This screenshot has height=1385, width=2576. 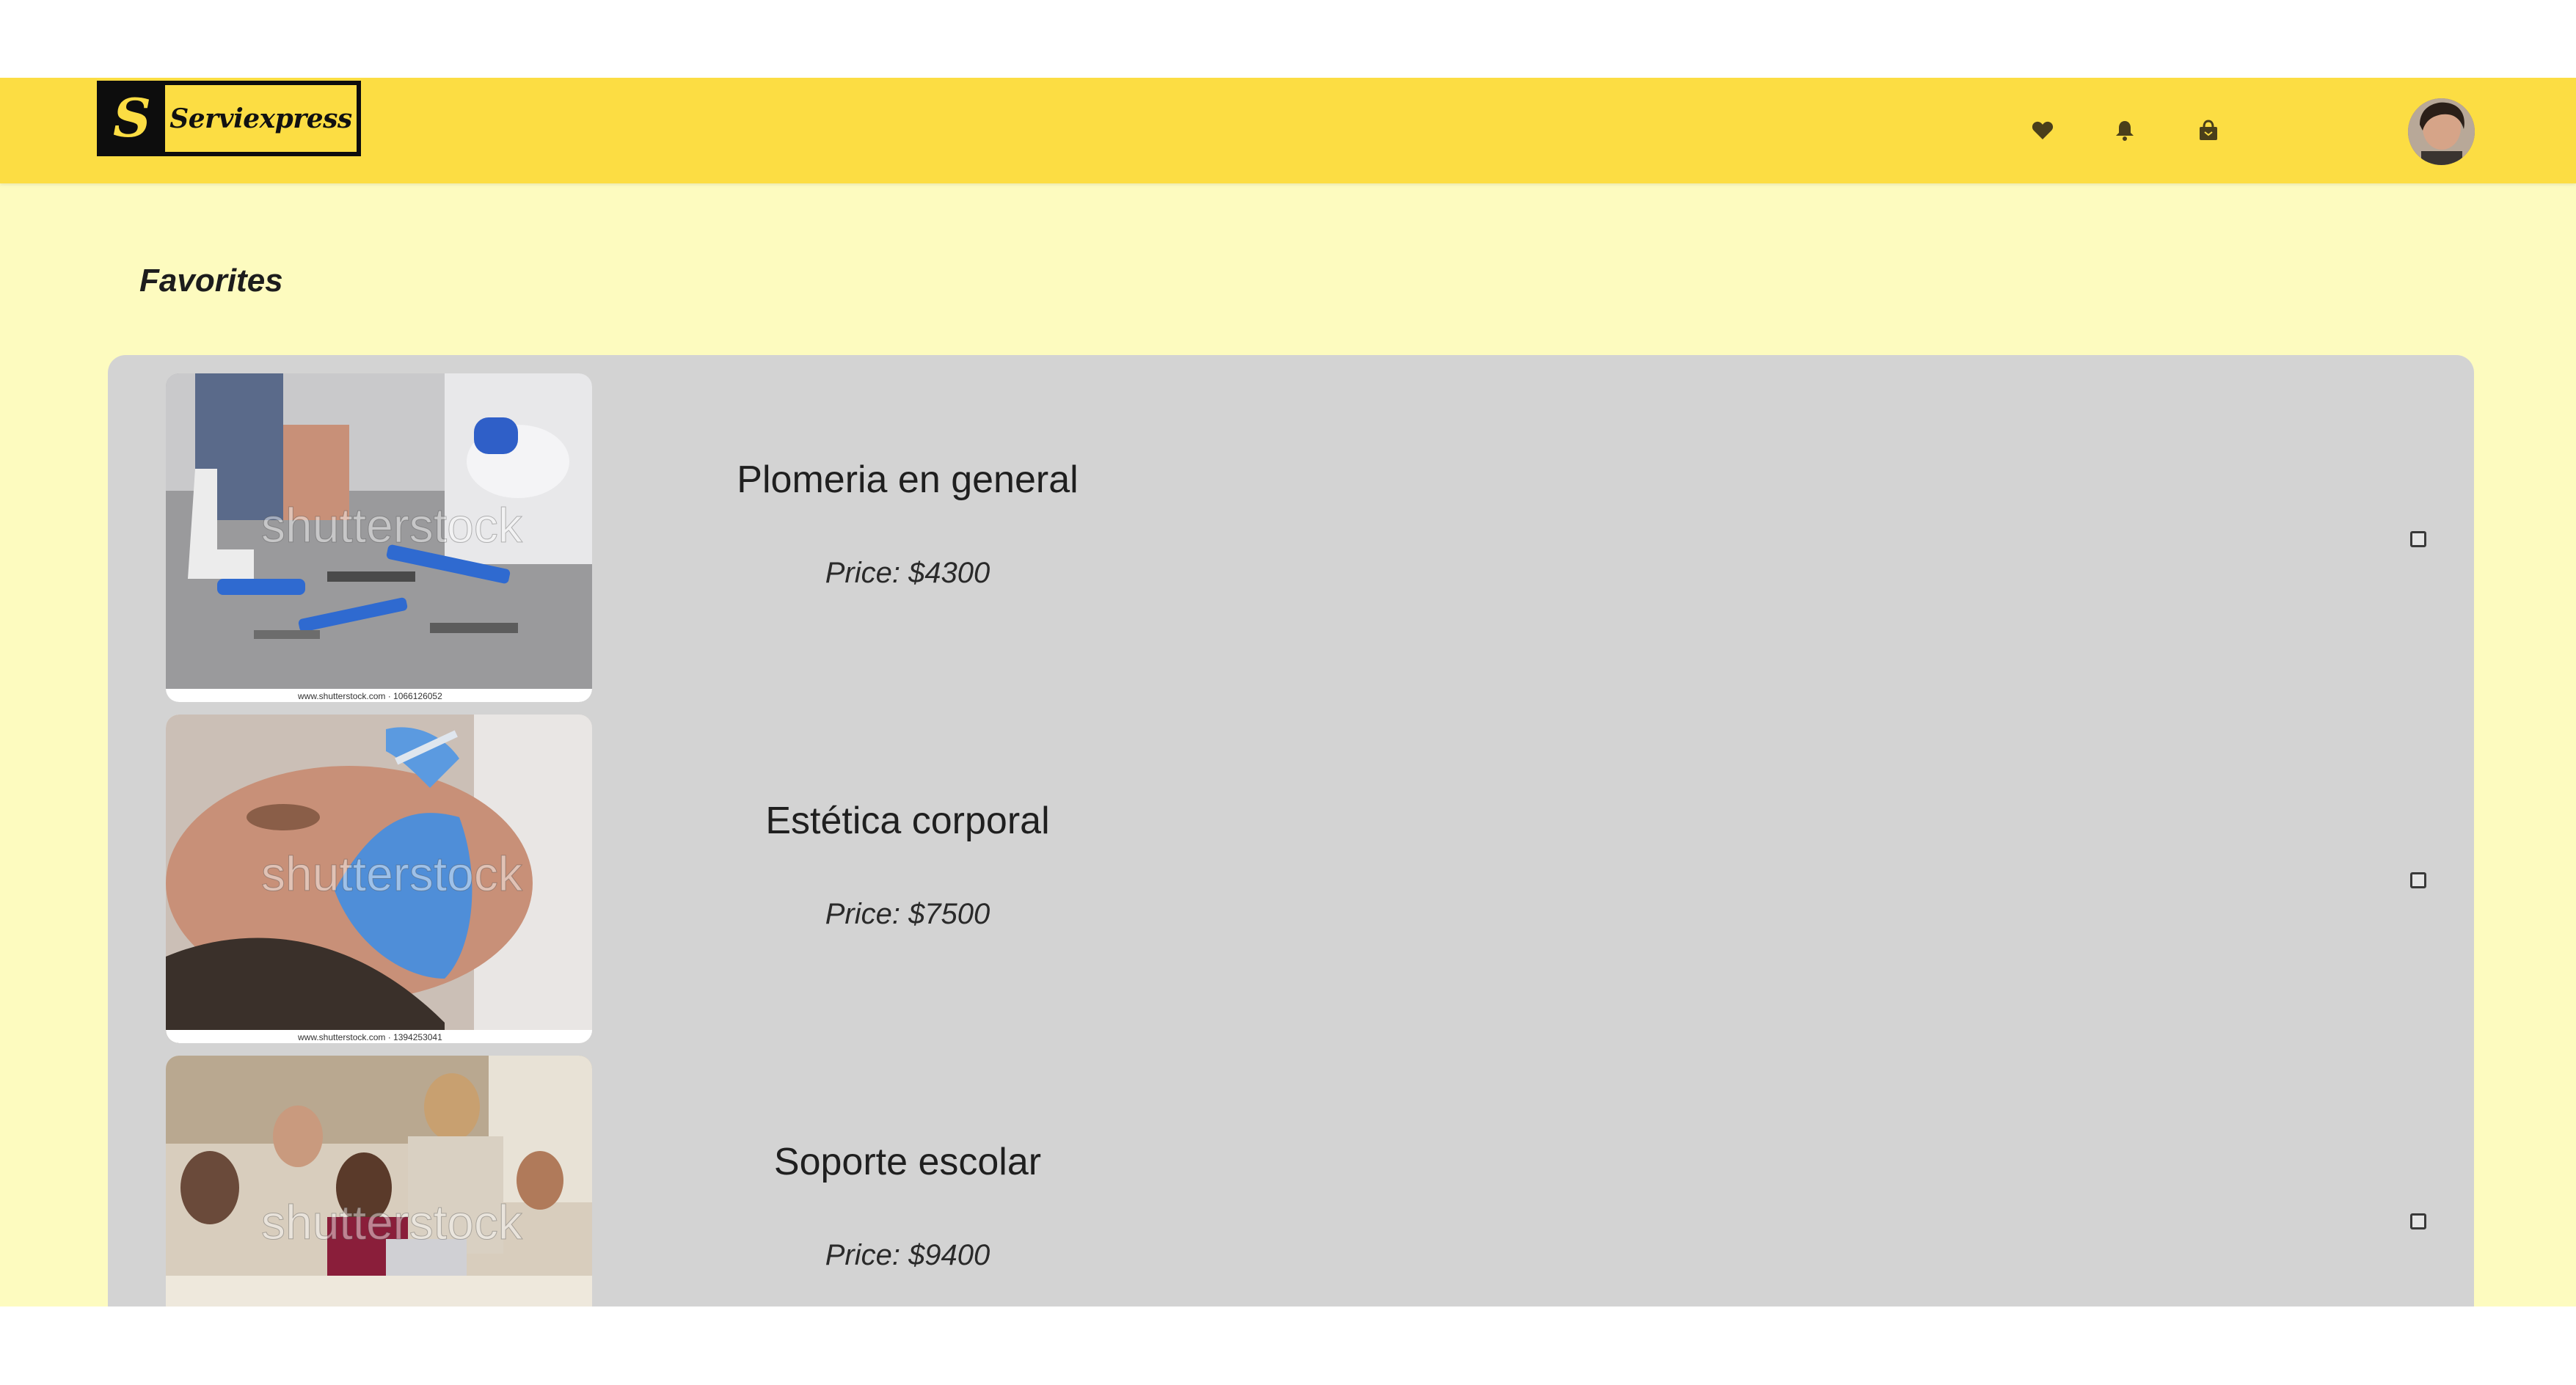 I want to click on service-title: Soporte escolar, so click(x=908, y=1162).